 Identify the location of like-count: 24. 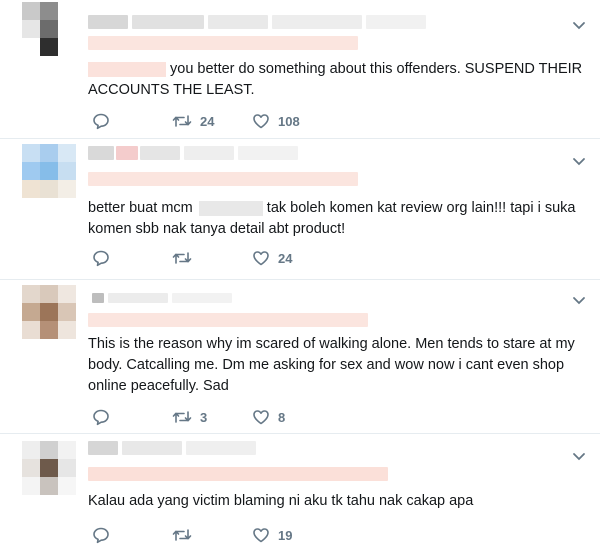
(285, 258).